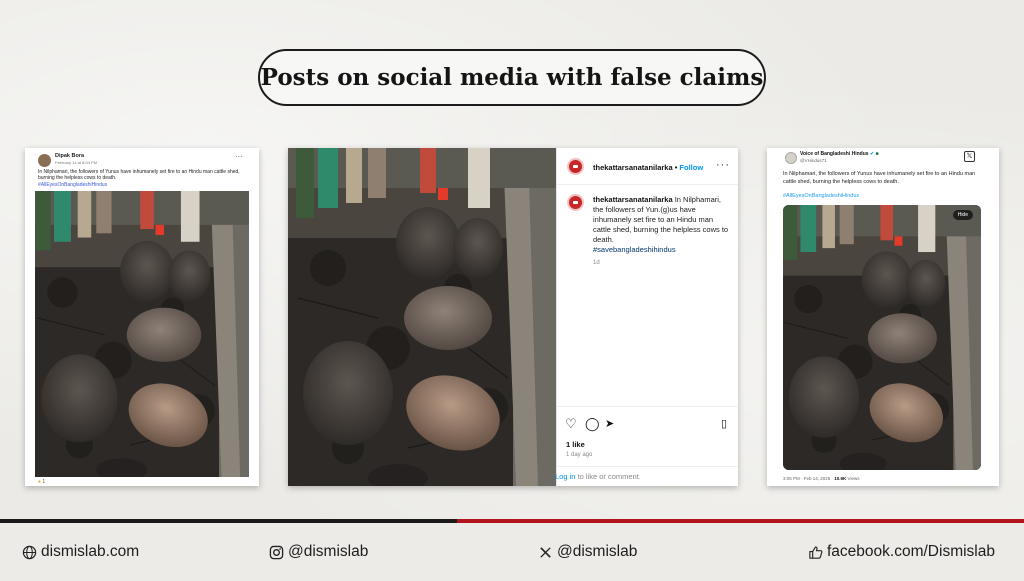 The image size is (1024, 581). I want to click on views-label: Views, so click(853, 478).